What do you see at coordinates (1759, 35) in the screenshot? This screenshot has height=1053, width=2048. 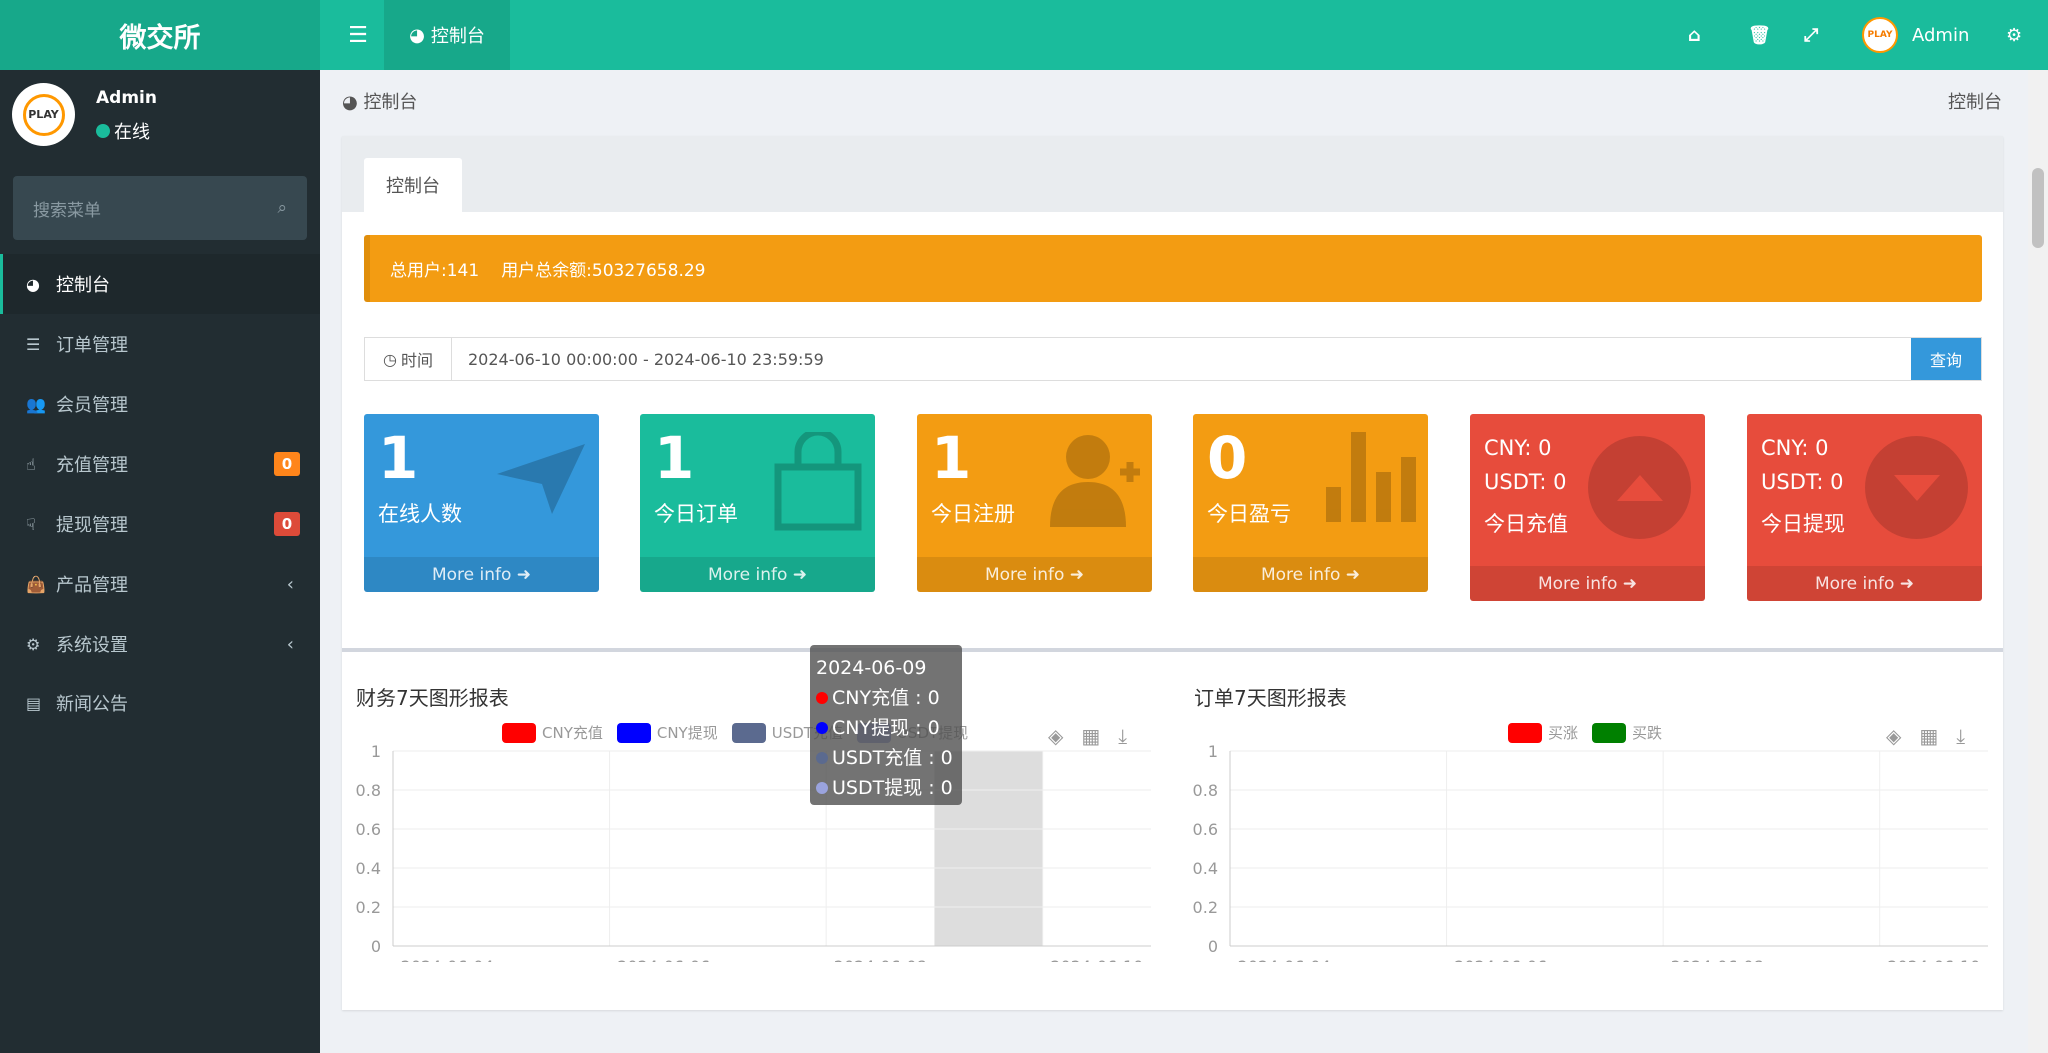 I see `trash-icon: 🗑` at bounding box center [1759, 35].